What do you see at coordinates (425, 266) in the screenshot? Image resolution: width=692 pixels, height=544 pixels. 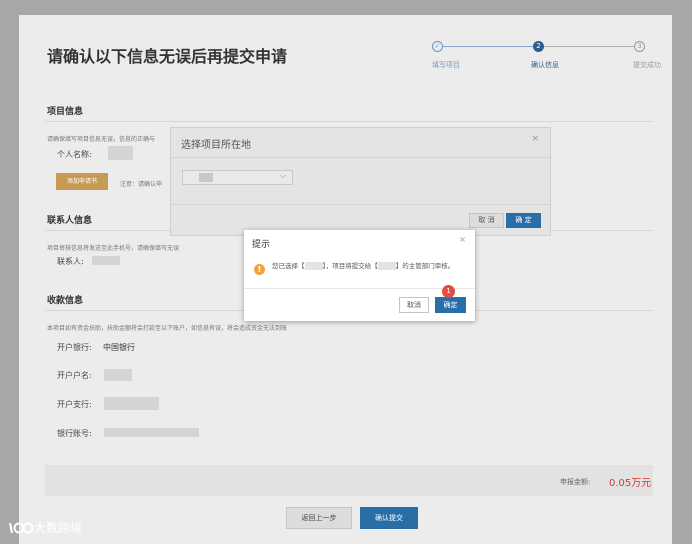 I see `message-text: 】的主管部门审核。` at bounding box center [425, 266].